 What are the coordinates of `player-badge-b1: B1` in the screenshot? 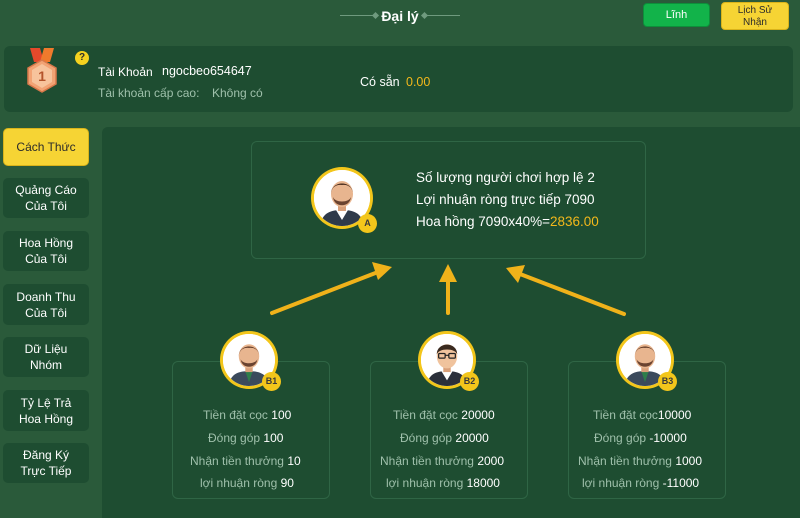 It's located at (271, 381).